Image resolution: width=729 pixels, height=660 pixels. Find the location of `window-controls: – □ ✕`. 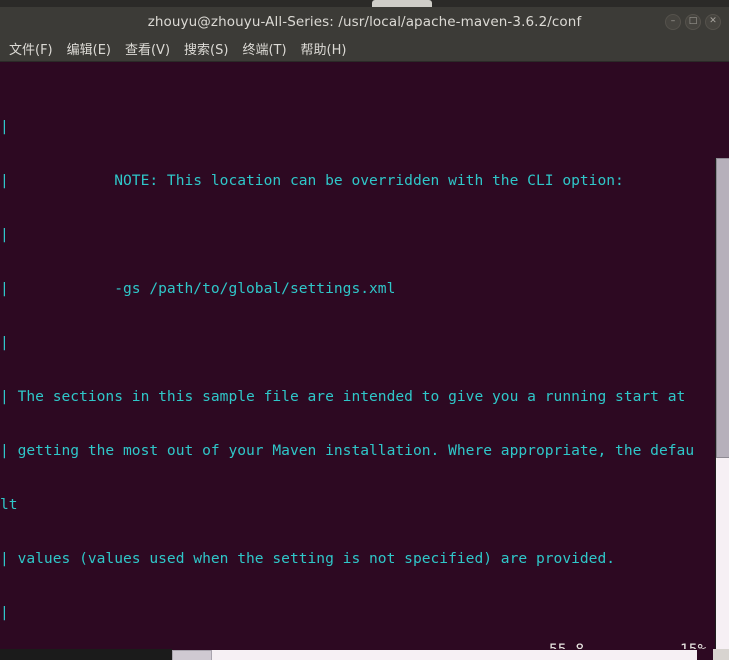

window-controls: – □ ✕ is located at coordinates (693, 21).